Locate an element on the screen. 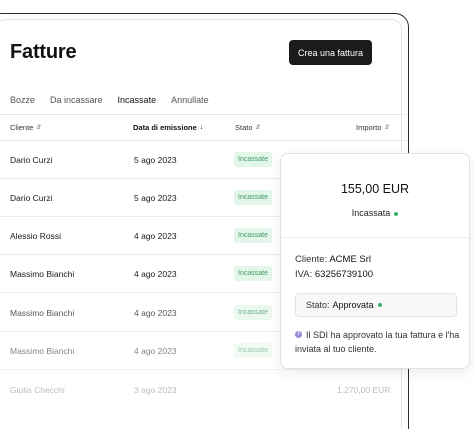 Image resolution: width=474 pixels, height=429 pixels. column-amount-label: Importo is located at coordinates (369, 127).